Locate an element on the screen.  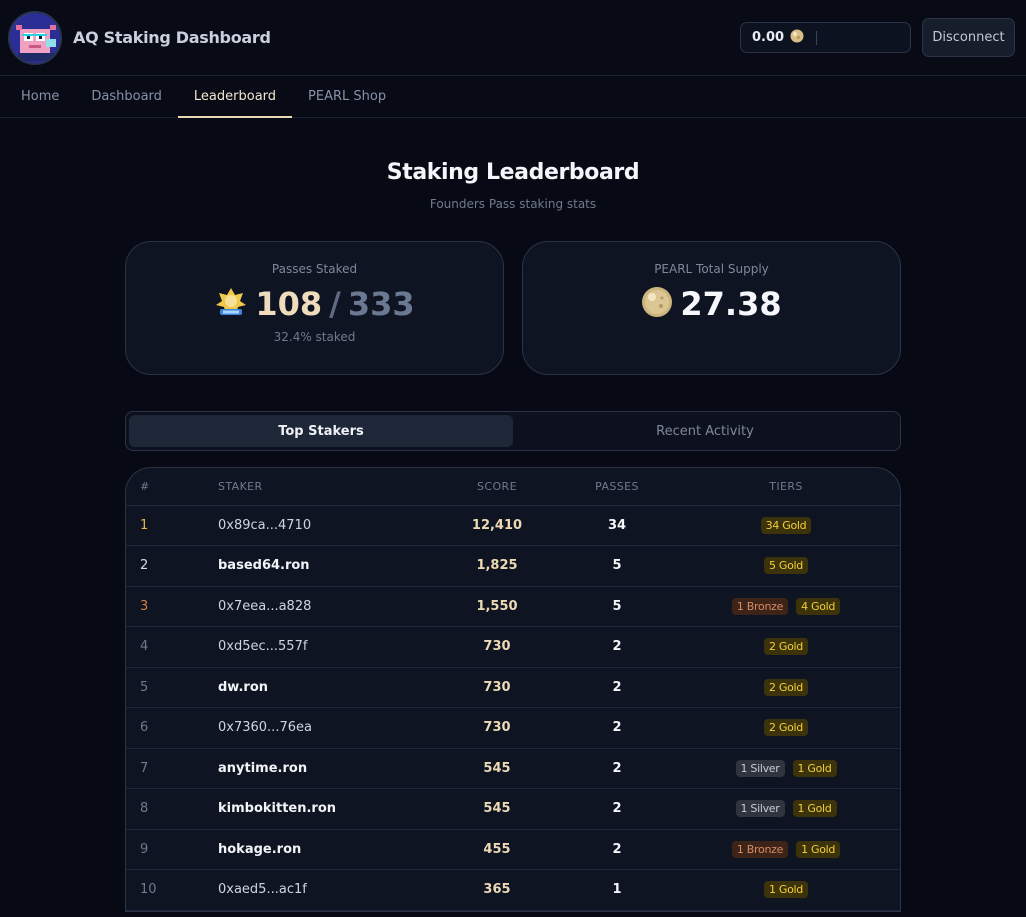
tier-badge-silver: 1 Silver is located at coordinates (760, 809).